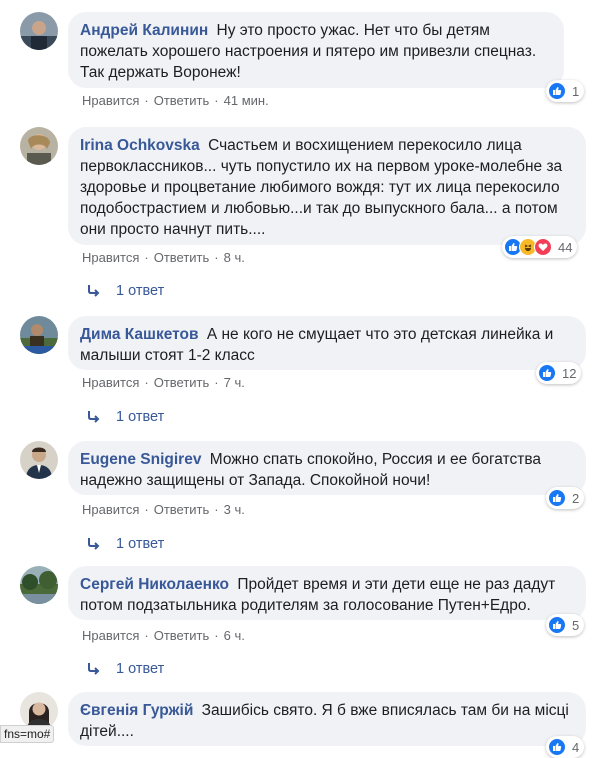 The width and height of the screenshot is (594, 758). I want to click on status-url: fns=mo#, so click(27, 734).